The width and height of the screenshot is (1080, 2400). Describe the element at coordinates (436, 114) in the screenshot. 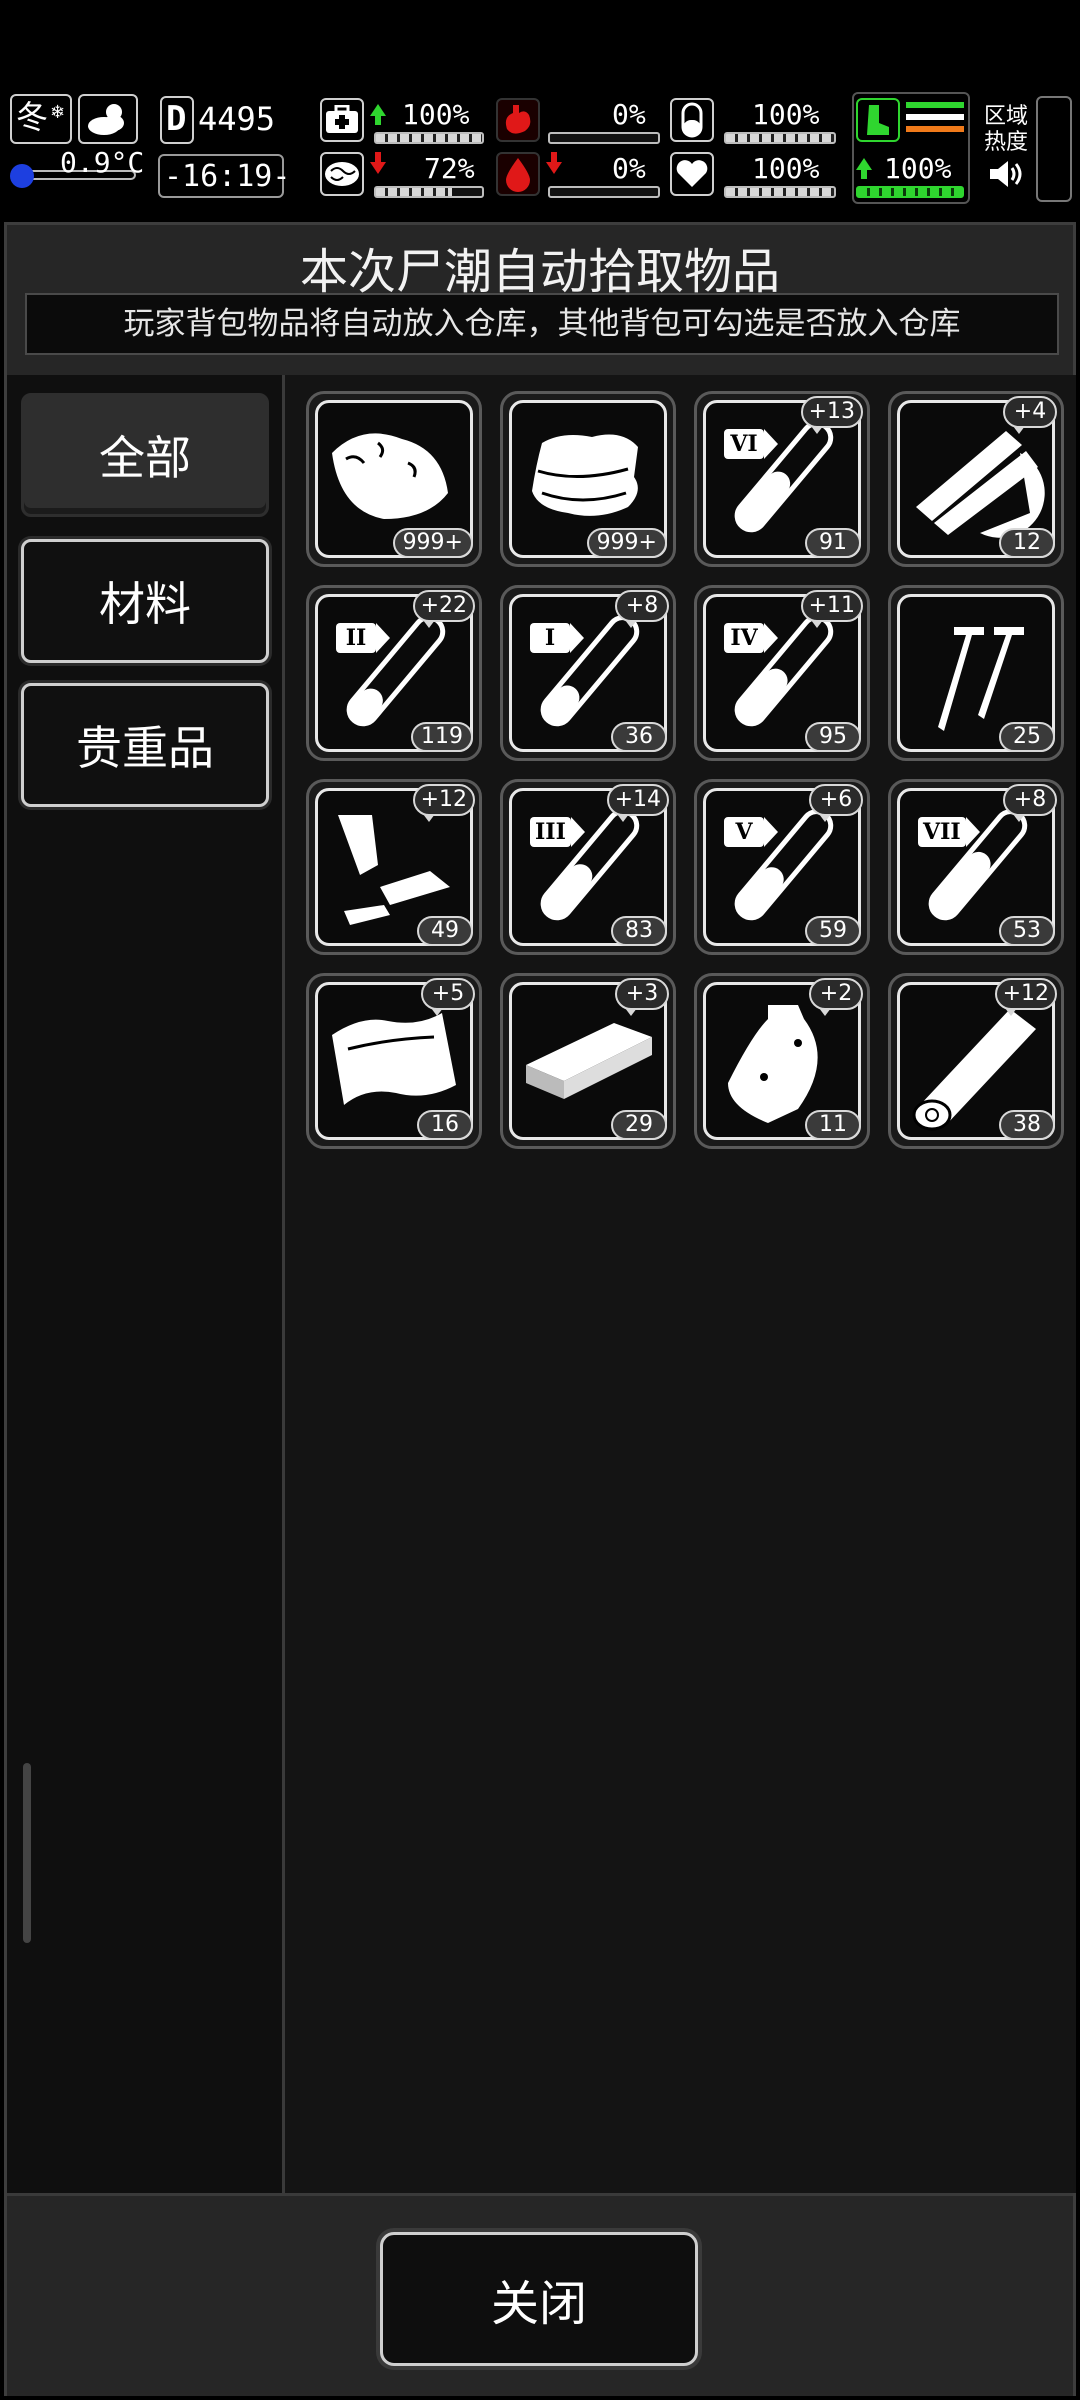

I see `health-value: 100%` at that location.